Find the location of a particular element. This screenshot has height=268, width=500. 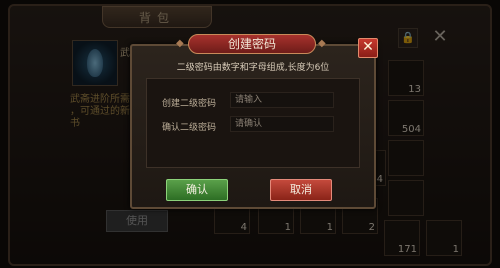

cancel-button: 取消 is located at coordinates (301, 190).